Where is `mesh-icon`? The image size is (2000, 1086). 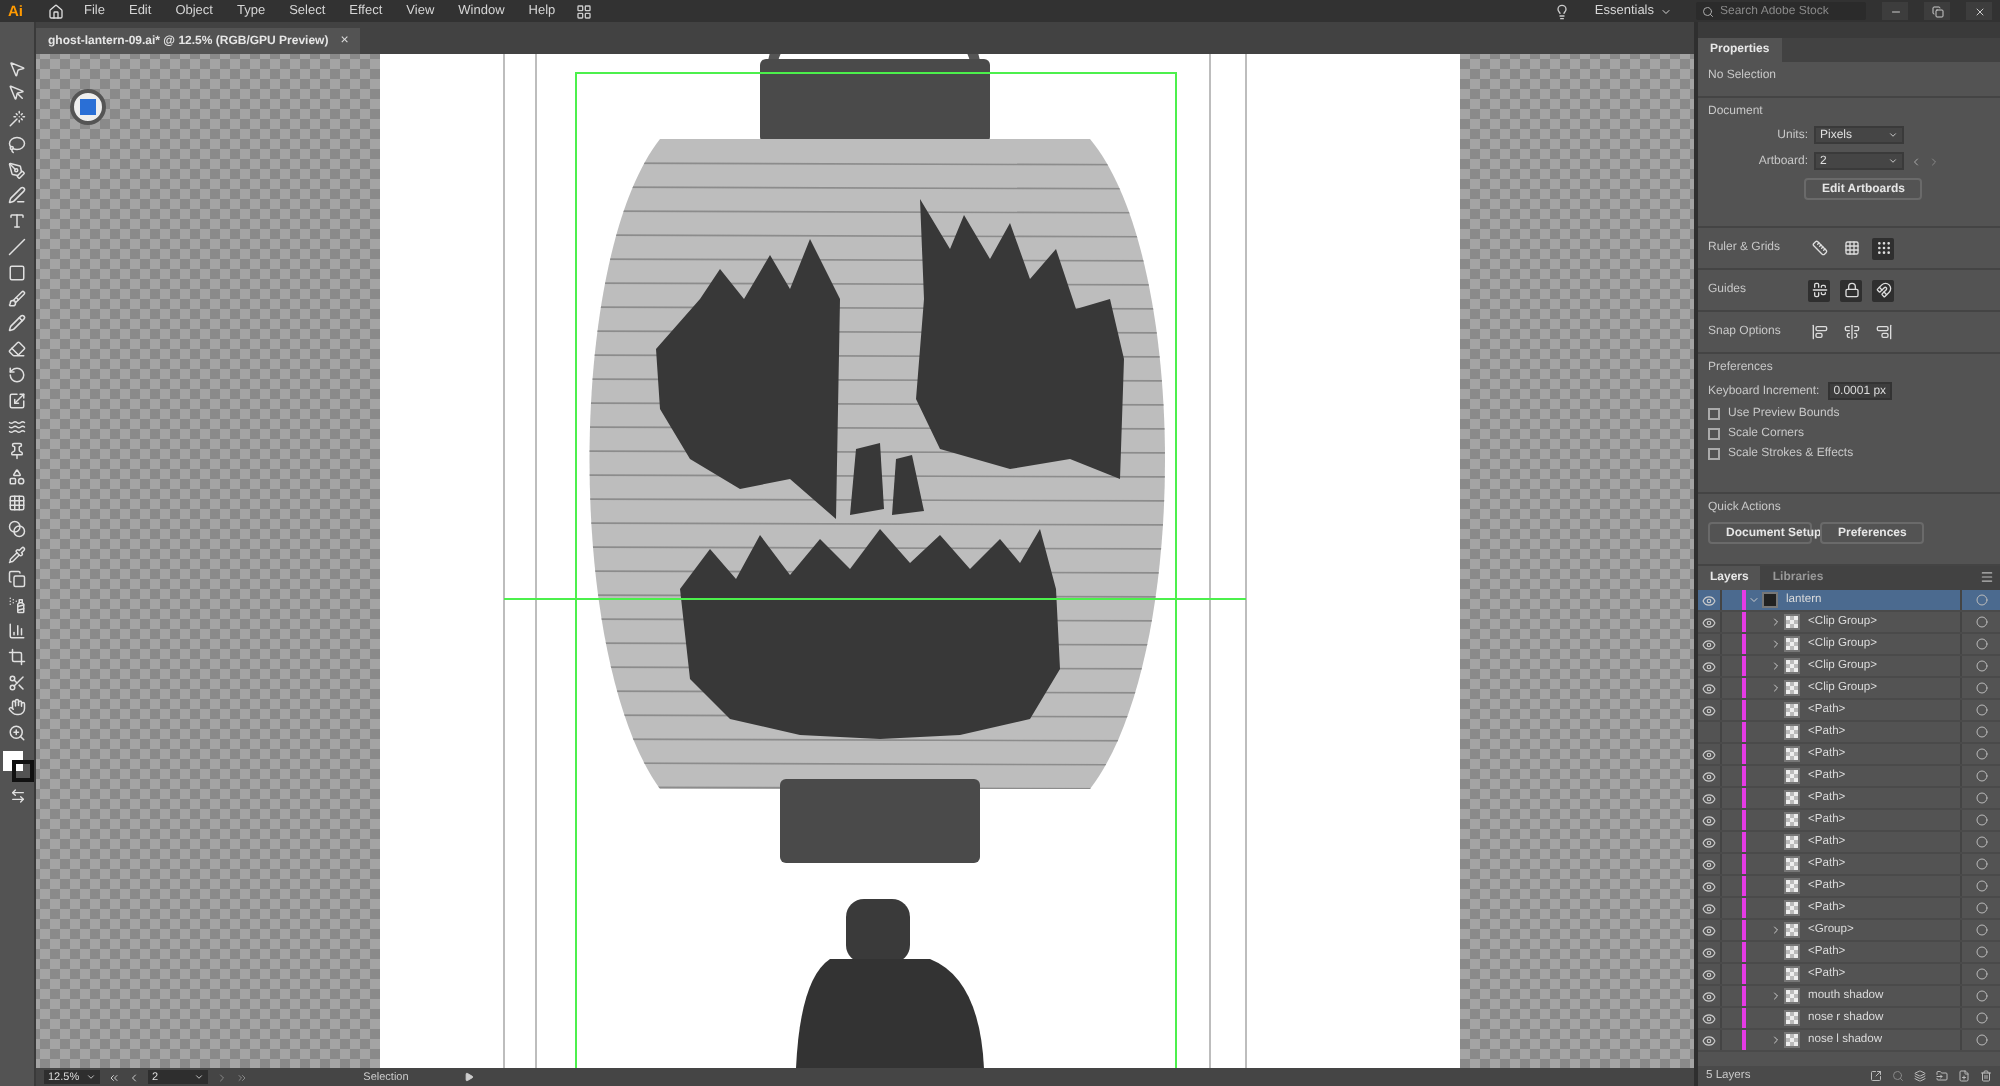 mesh-icon is located at coordinates (17, 503).